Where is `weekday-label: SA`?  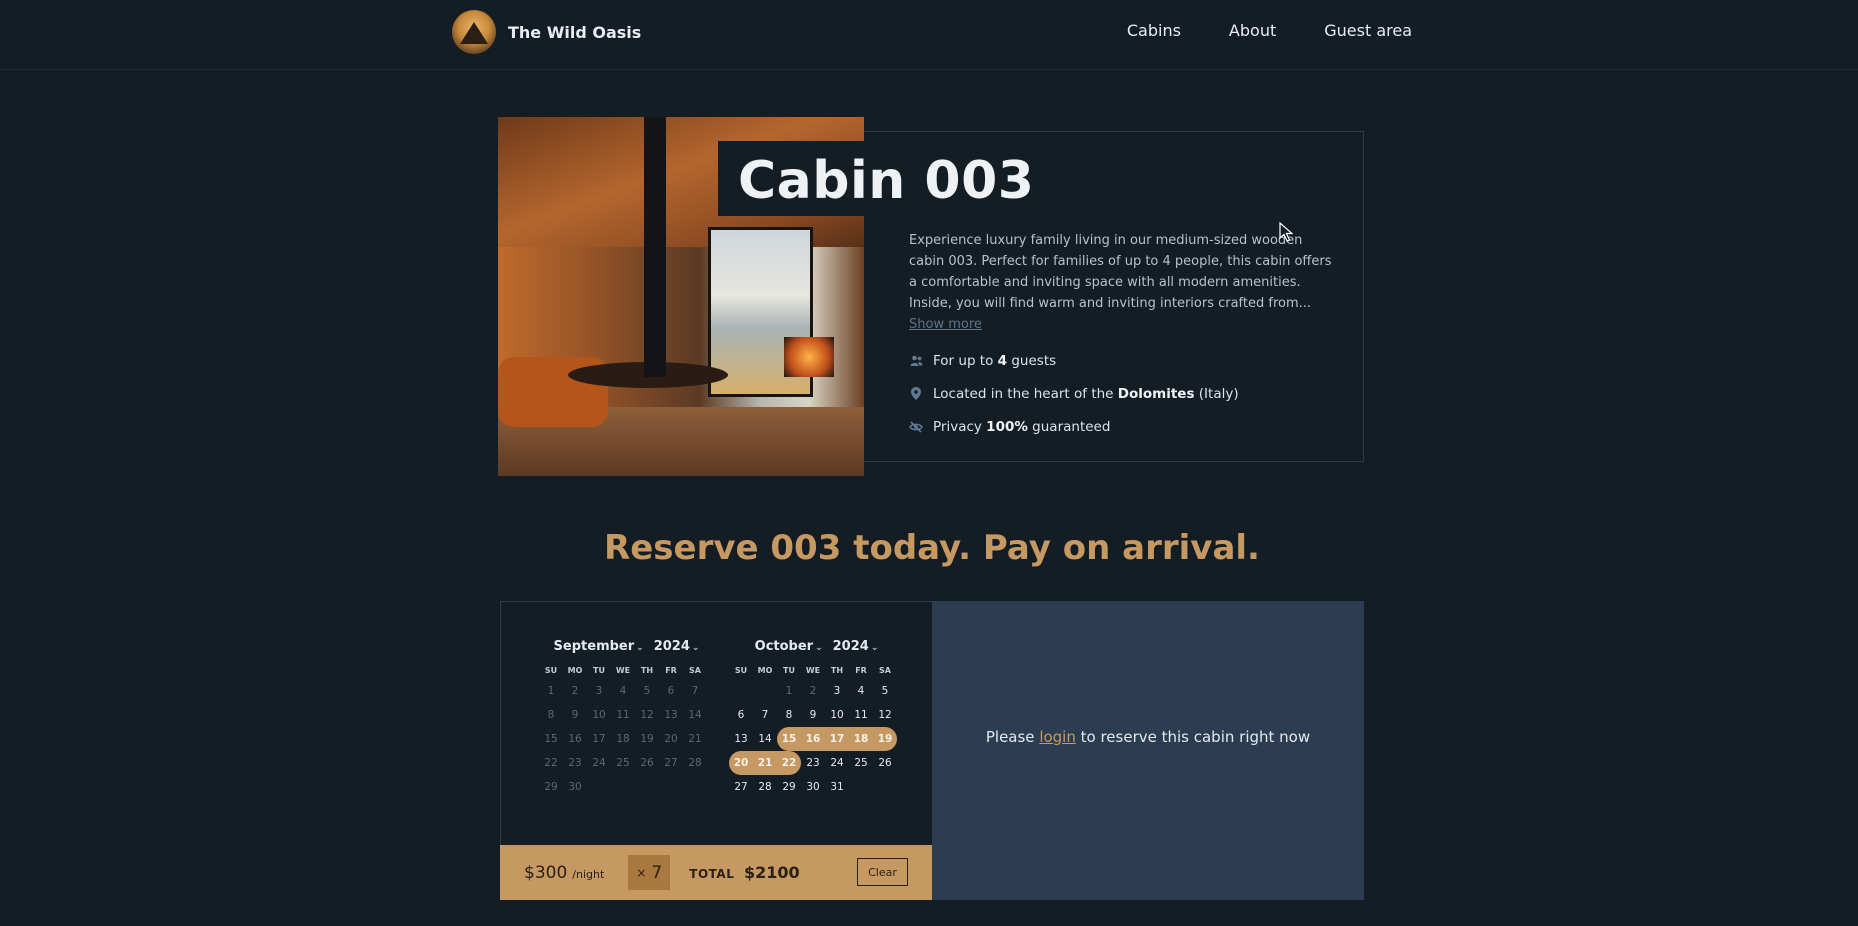 weekday-label: SA is located at coordinates (885, 670).